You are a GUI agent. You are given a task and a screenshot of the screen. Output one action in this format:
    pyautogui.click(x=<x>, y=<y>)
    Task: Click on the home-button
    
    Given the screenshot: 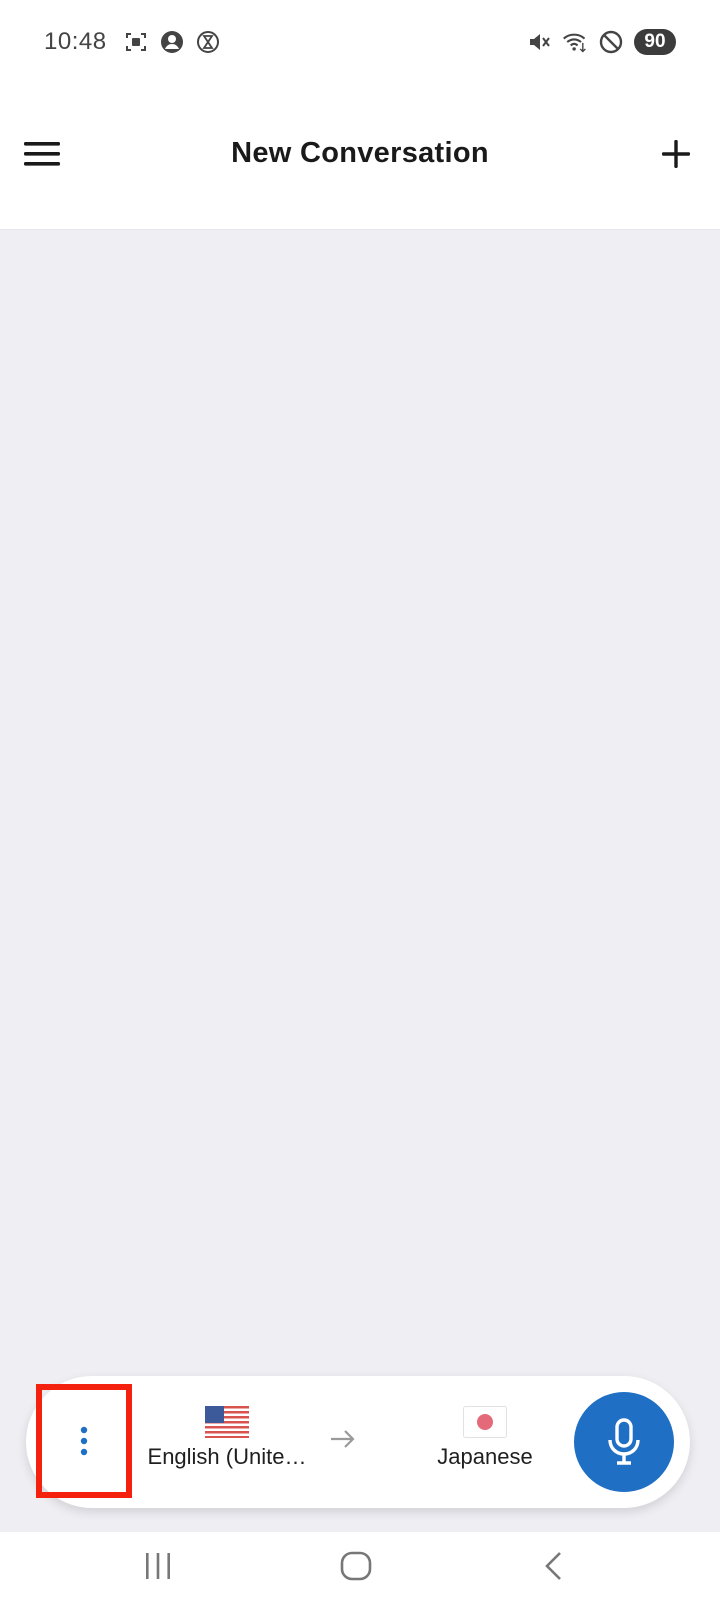 What is the action you would take?
    pyautogui.click(x=356, y=1566)
    